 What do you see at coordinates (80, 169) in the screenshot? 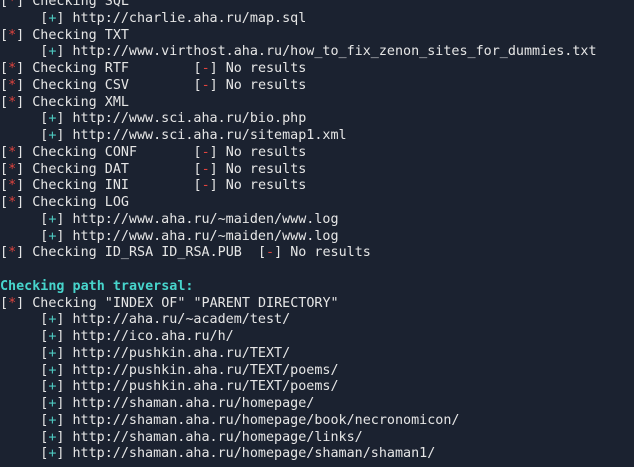
I see `check-label: Checking DAT` at bounding box center [80, 169].